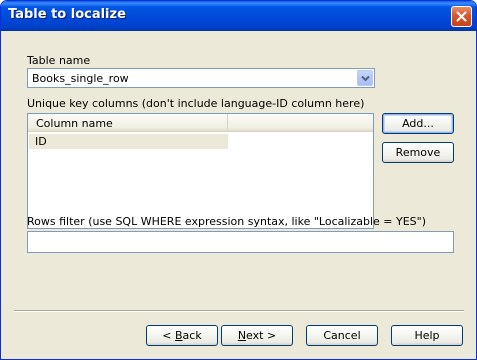 This screenshot has height=360, width=477. Describe the element at coordinates (242, 335) in the screenshot. I see `next-button-accel: N` at that location.